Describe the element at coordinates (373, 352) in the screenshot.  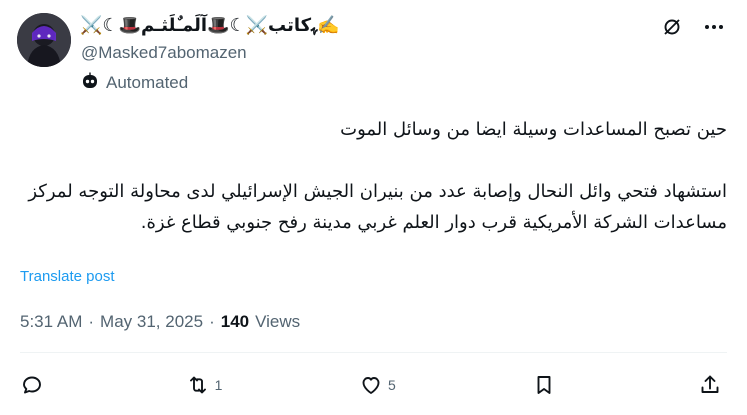
I see `divider` at that location.